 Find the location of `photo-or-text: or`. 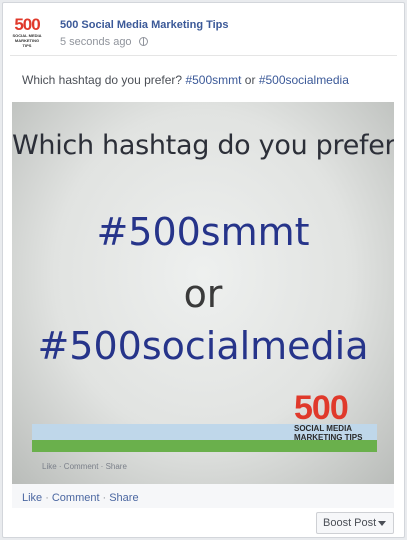

photo-or-text: or is located at coordinates (203, 294).